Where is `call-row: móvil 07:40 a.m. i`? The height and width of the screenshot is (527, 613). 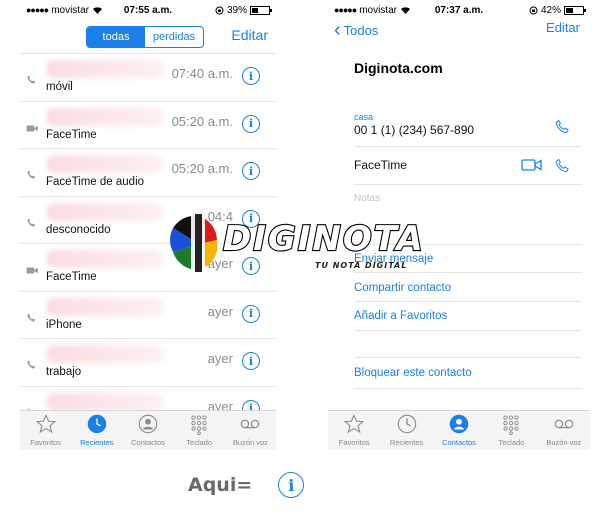 call-row: móvil 07:40 a.m. i is located at coordinates (148, 78).